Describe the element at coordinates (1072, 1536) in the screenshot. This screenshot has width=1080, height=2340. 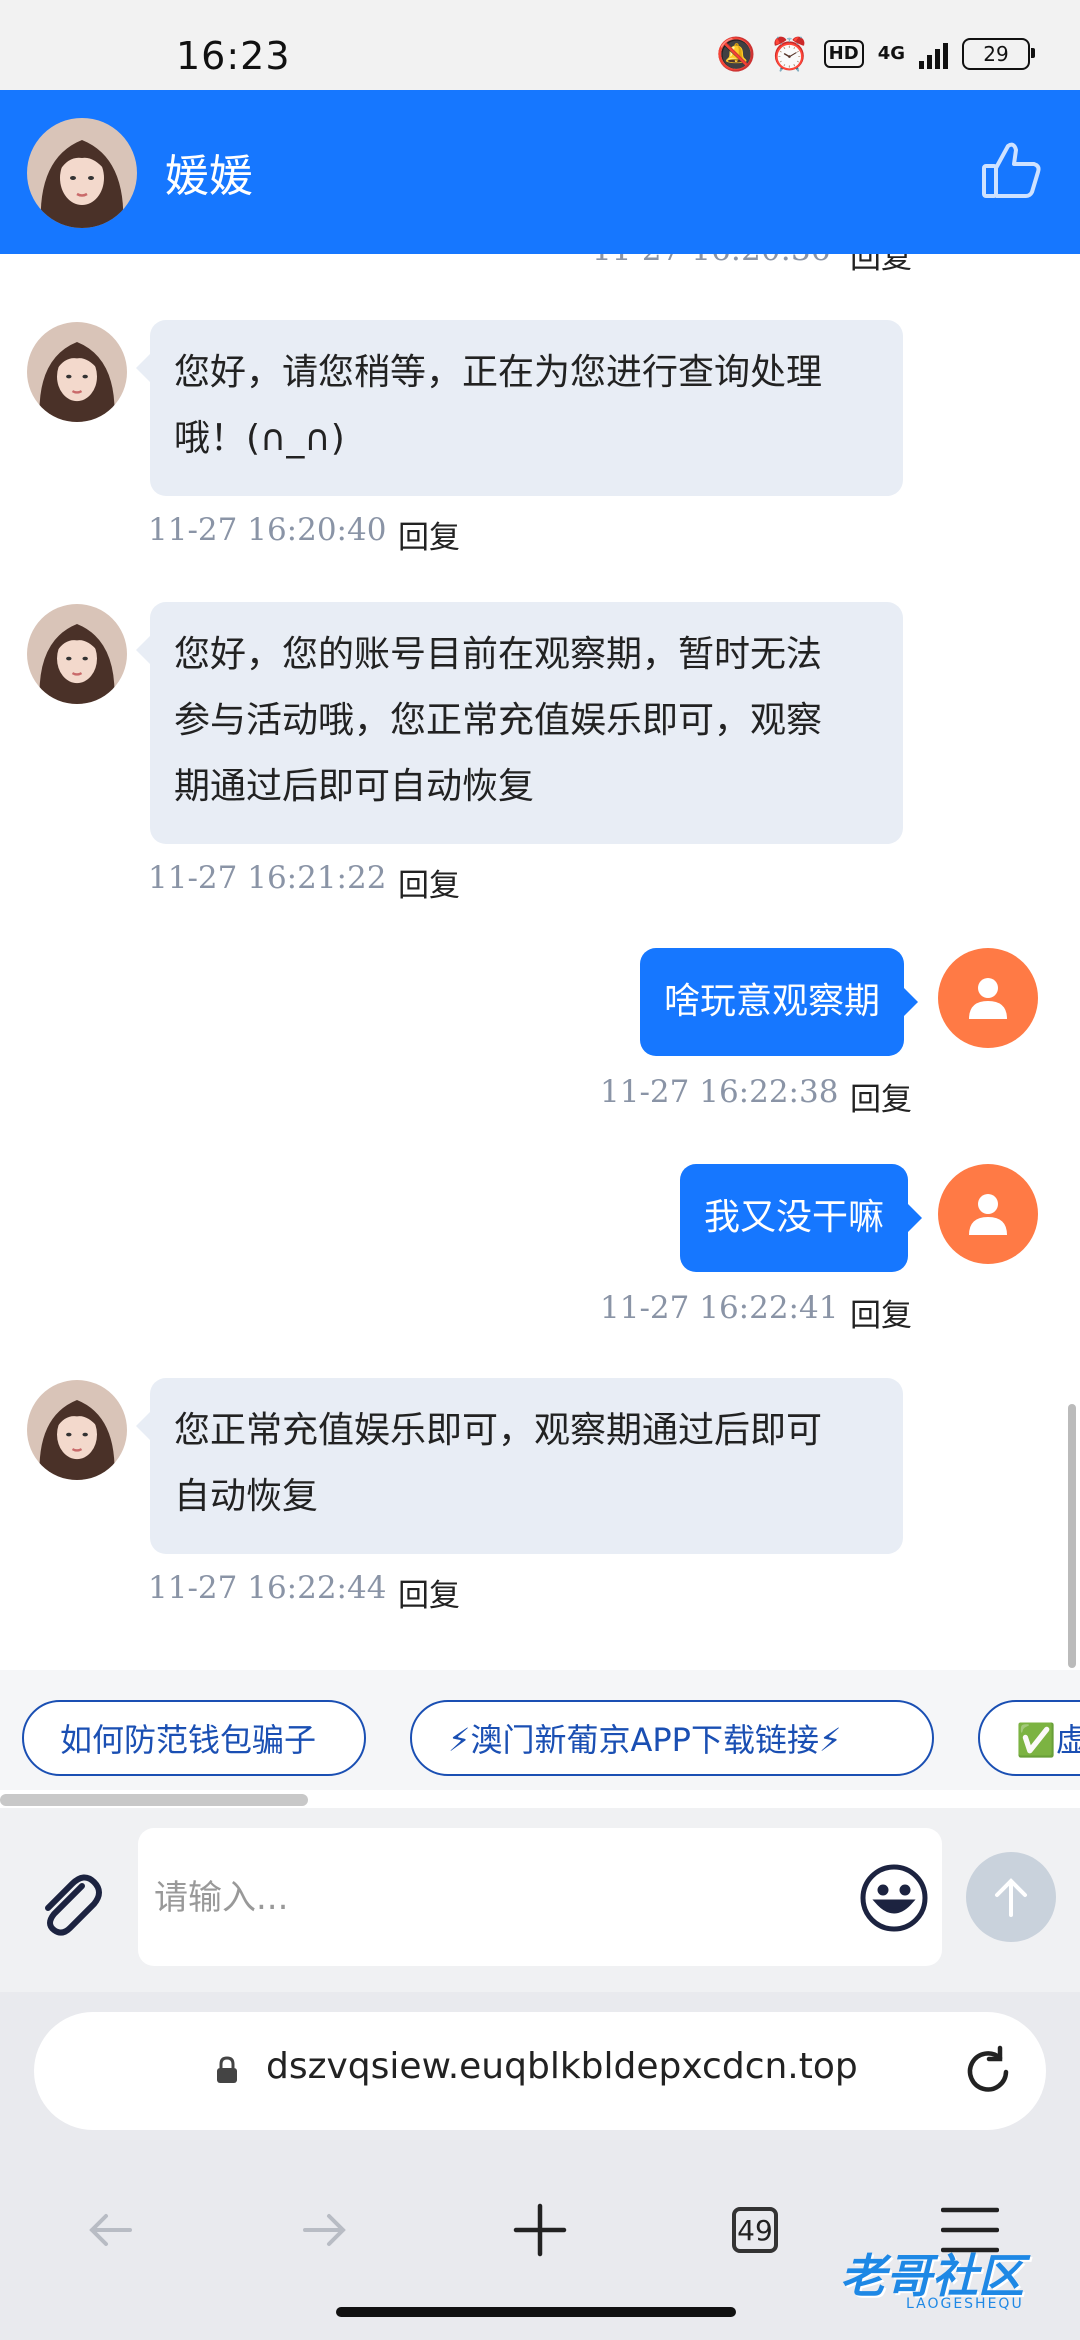
I see `chat-scrollbar` at that location.